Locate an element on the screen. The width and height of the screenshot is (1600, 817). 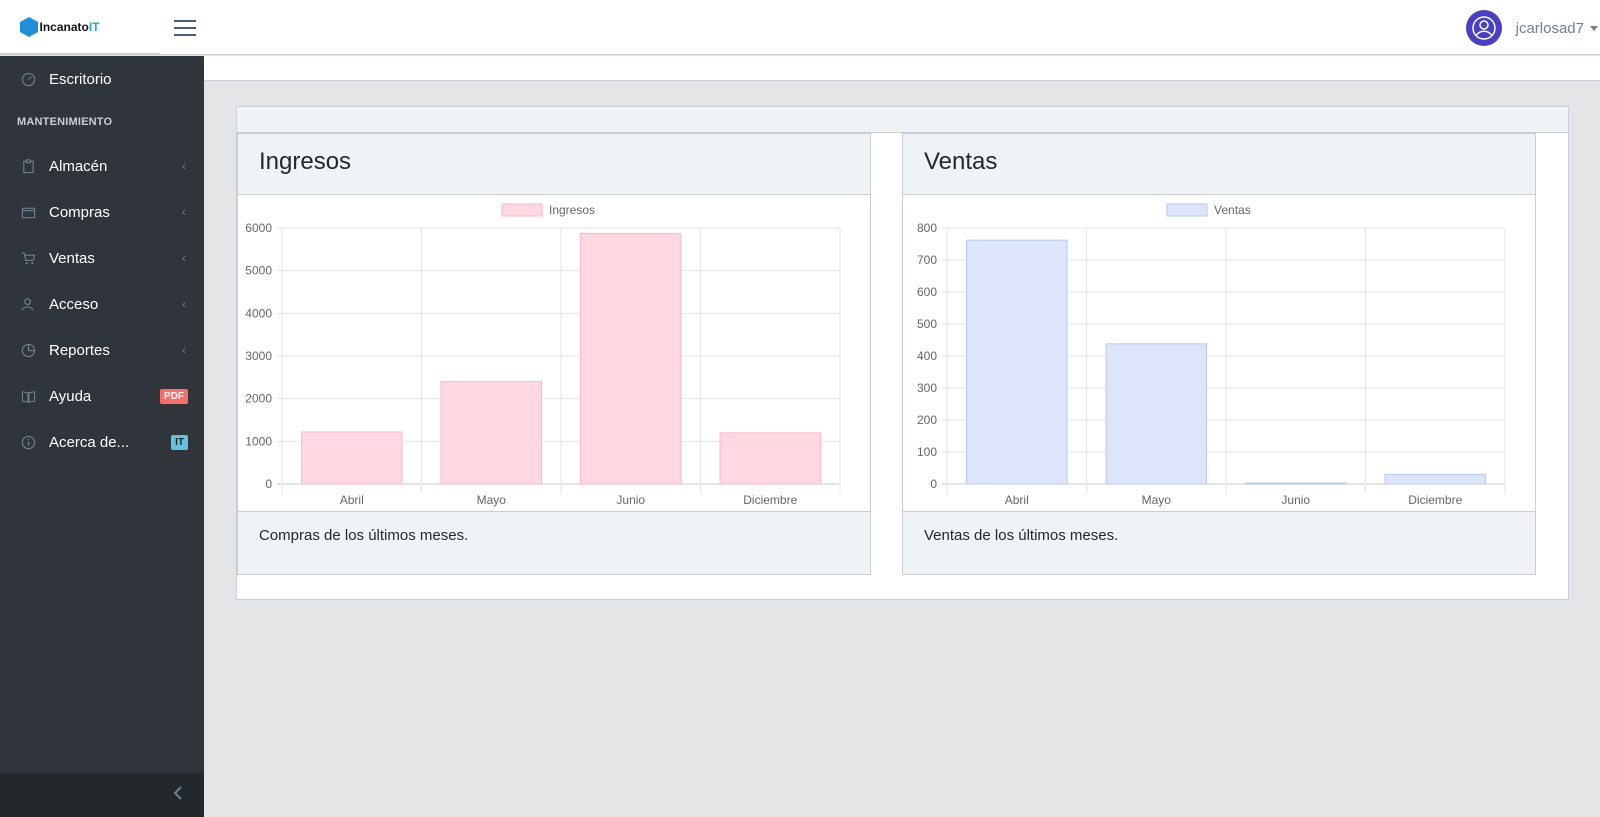
y-tick-label: 400 is located at coordinates (927, 356).